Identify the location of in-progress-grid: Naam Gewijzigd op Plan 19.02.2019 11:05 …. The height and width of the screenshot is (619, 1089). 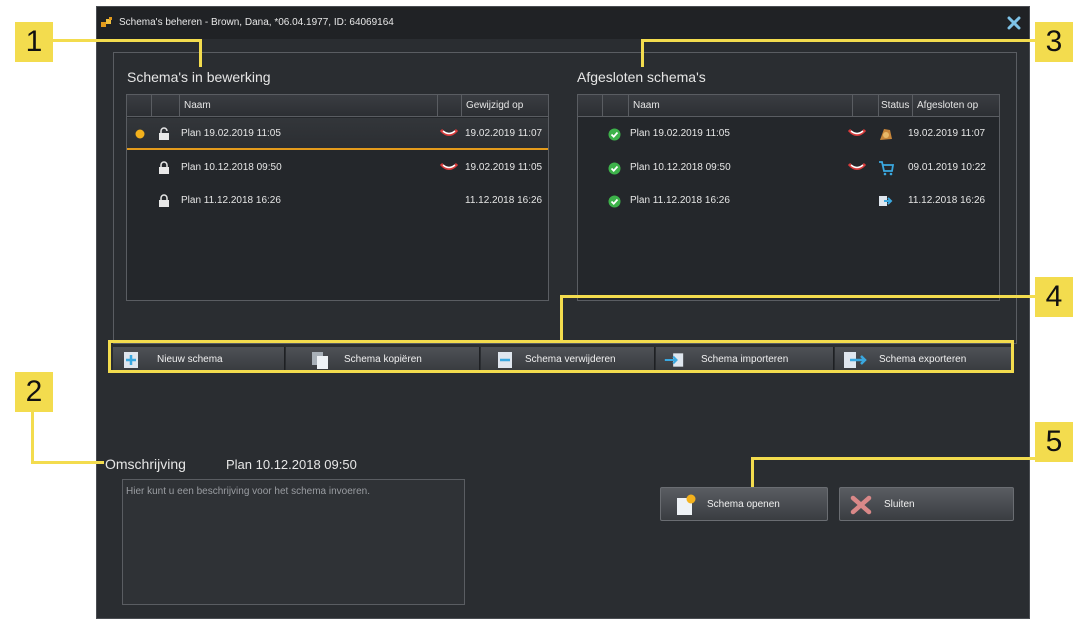
(337, 197).